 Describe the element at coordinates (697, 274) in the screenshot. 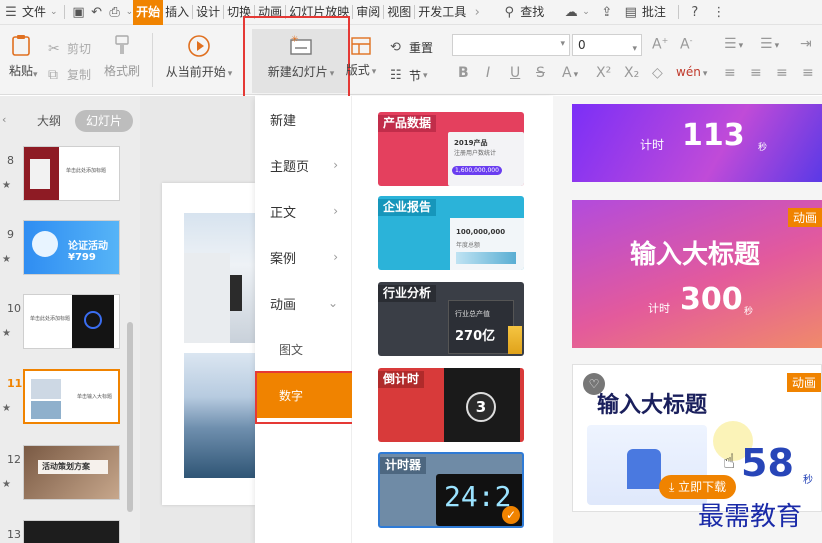

I see `template-preview-timer-300: 动画 输入大标题 计时 300 秒` at that location.